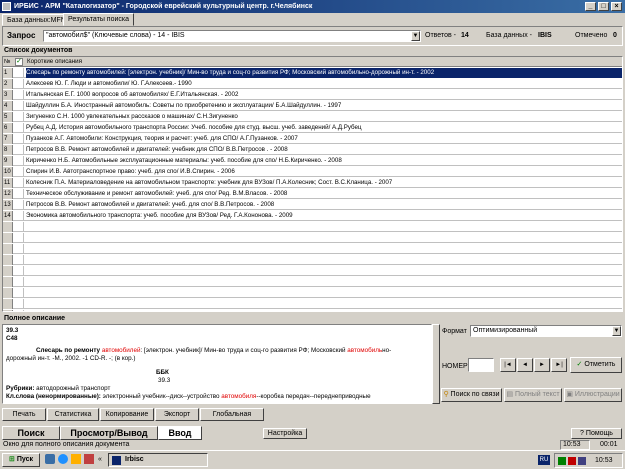  Describe the element at coordinates (100, 459) in the screenshot. I see `expand-icon: «` at that location.